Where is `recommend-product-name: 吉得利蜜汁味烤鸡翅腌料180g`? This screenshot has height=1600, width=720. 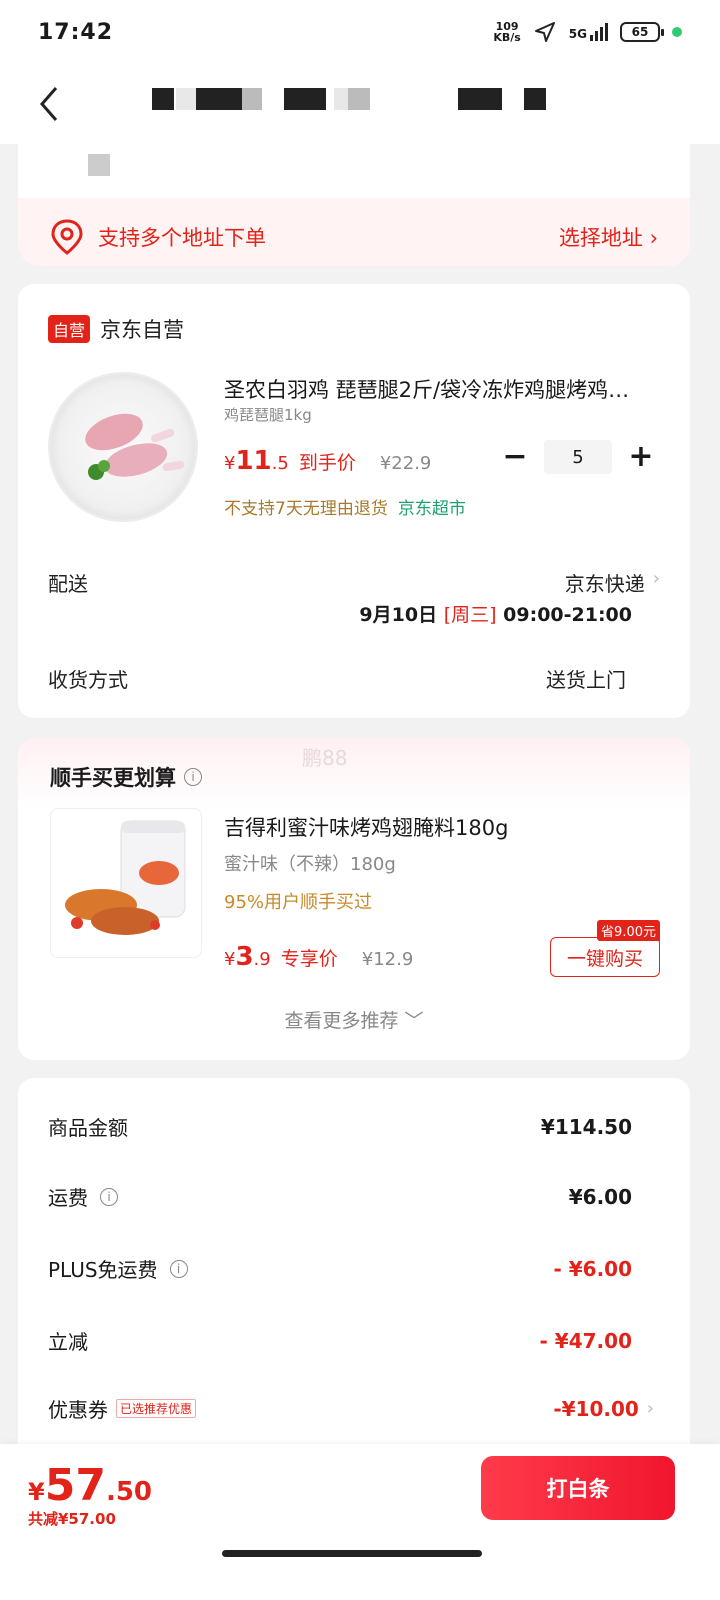
recommend-product-name: 吉得利蜜汁味烤鸡翅腌料180g is located at coordinates (366, 827).